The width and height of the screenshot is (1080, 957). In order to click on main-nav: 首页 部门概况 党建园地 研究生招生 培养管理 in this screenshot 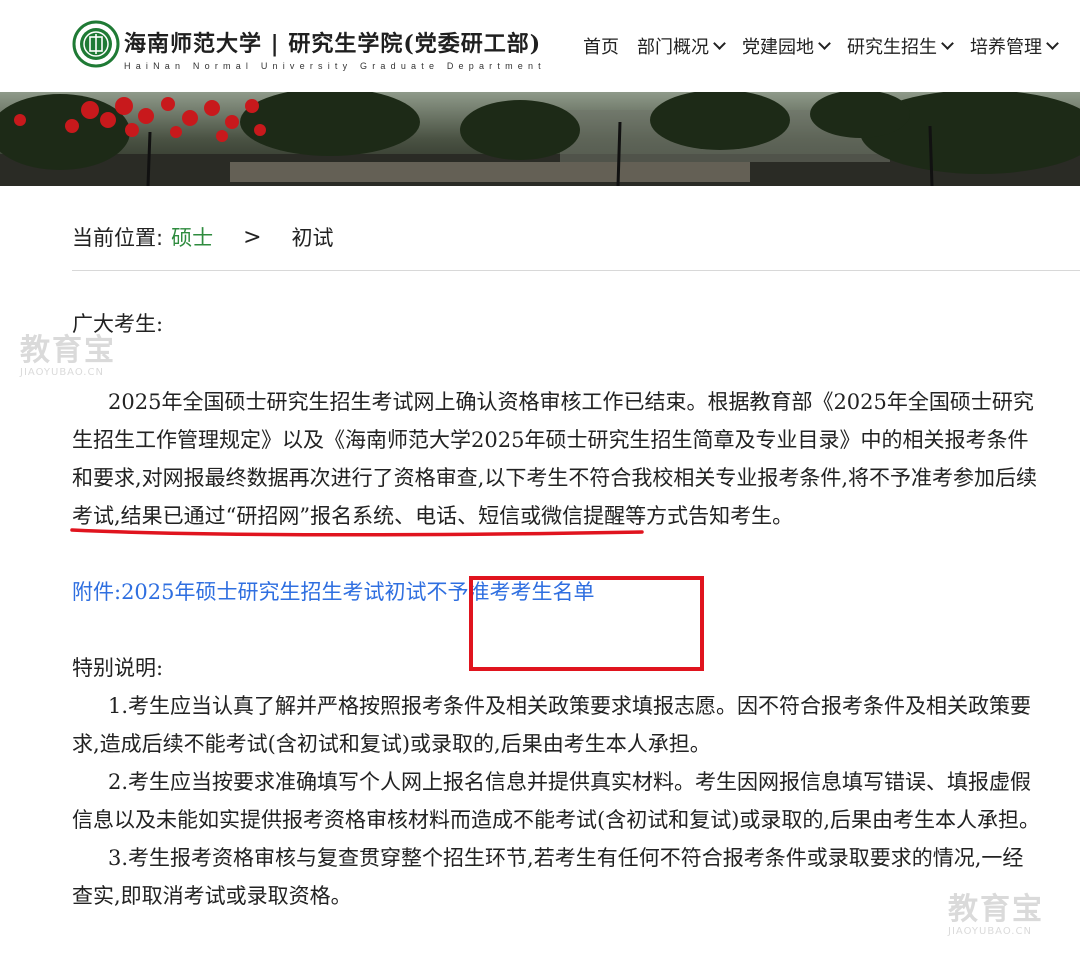, I will do `click(829, 46)`.